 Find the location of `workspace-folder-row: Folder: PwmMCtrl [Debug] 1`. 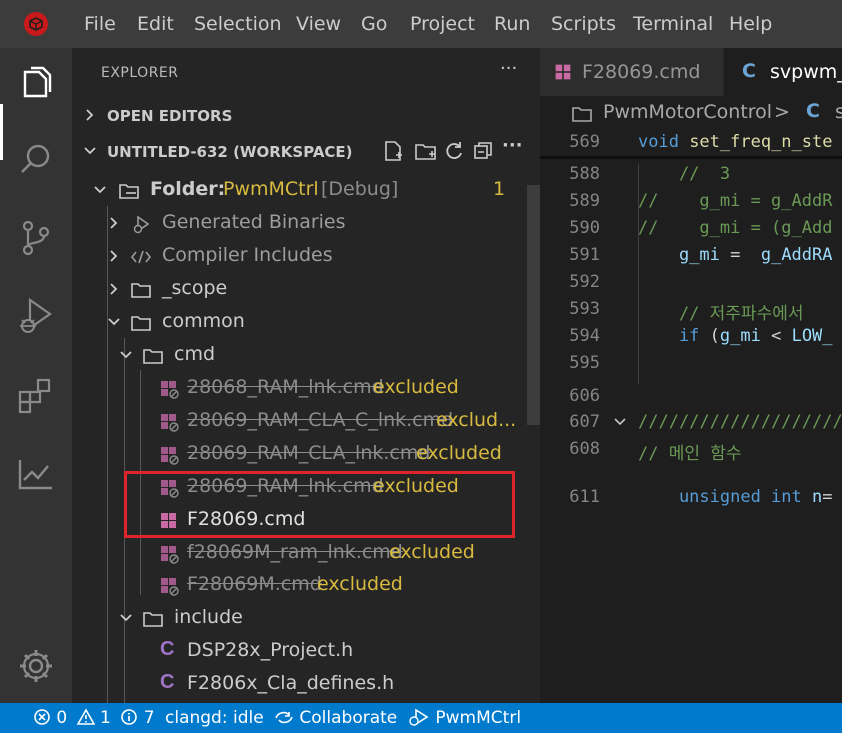

workspace-folder-row: Folder: PwmMCtrl [Debug] 1 is located at coordinates (299, 190).